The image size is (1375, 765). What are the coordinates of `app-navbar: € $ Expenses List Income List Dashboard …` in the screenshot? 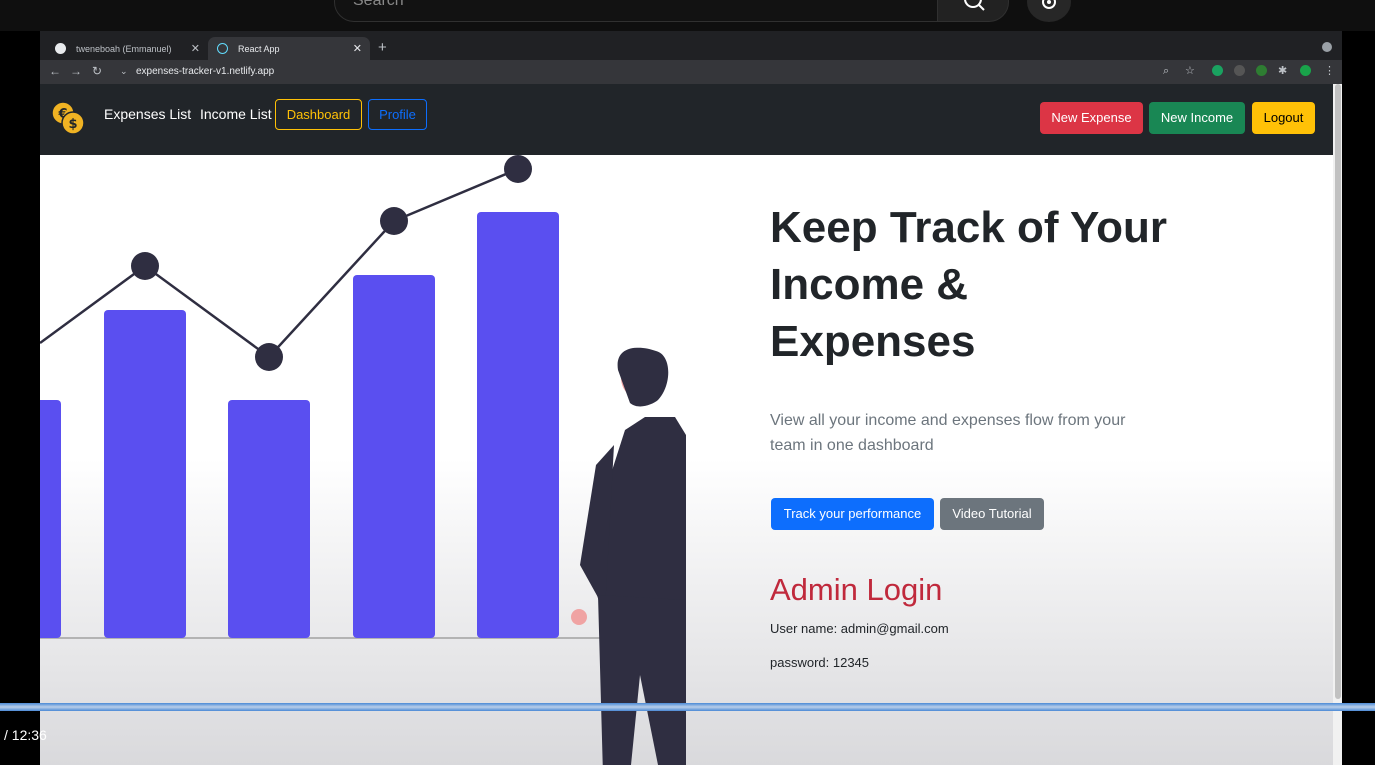 It's located at (686, 119).